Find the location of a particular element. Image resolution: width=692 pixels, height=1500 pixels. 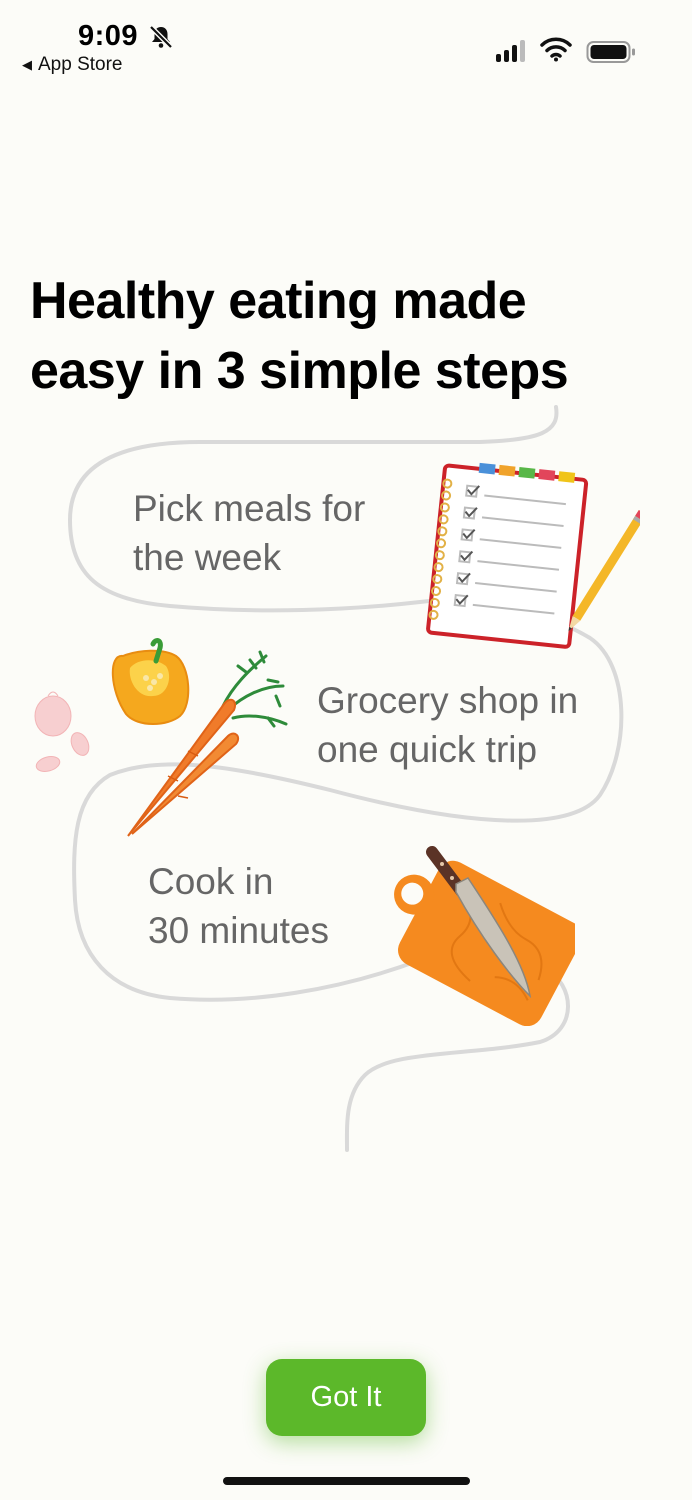

home-indicator is located at coordinates (346, 1481).